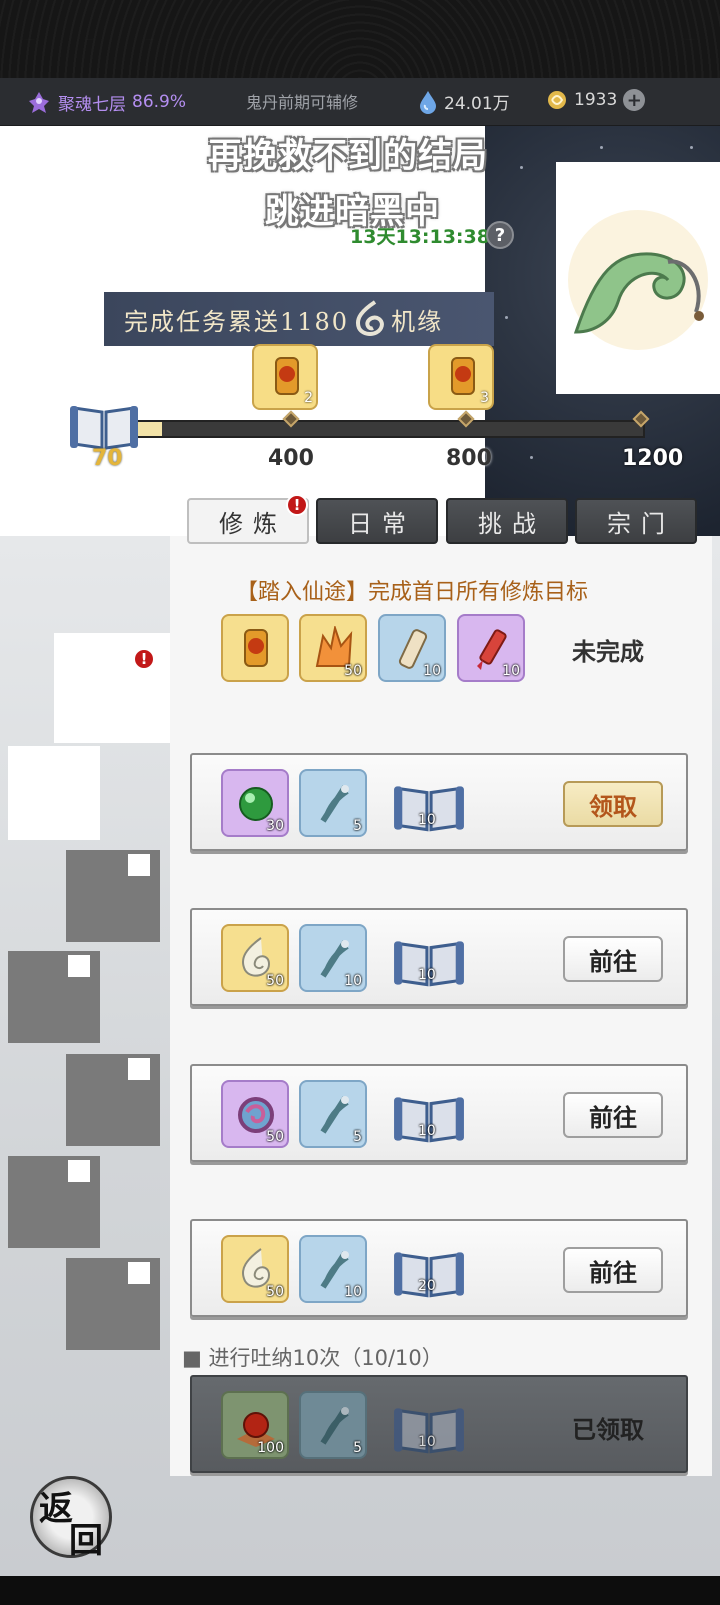  What do you see at coordinates (360, 1590) in the screenshot?
I see `bottom-nav-strip` at bounding box center [360, 1590].